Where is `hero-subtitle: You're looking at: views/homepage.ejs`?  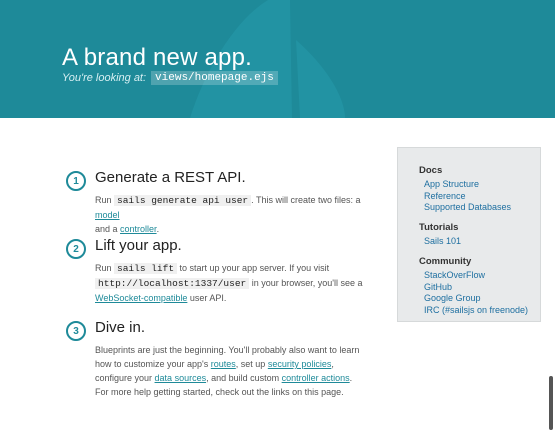
hero-subtitle: You're looking at: views/homepage.ejs is located at coordinates (170, 78).